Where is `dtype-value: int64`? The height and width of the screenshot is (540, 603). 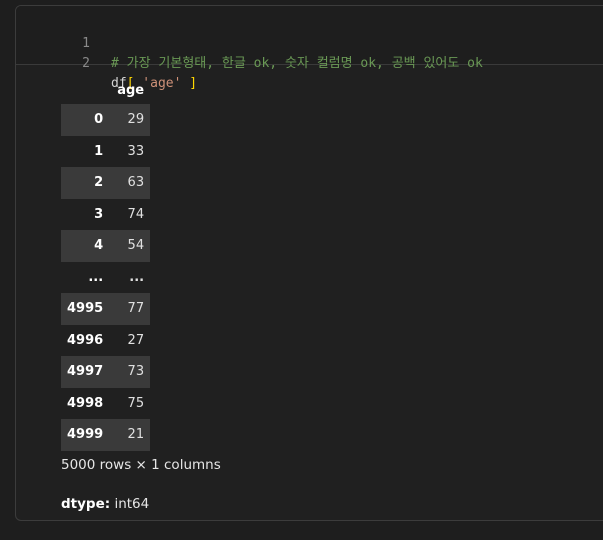 dtype-value: int64 is located at coordinates (132, 504).